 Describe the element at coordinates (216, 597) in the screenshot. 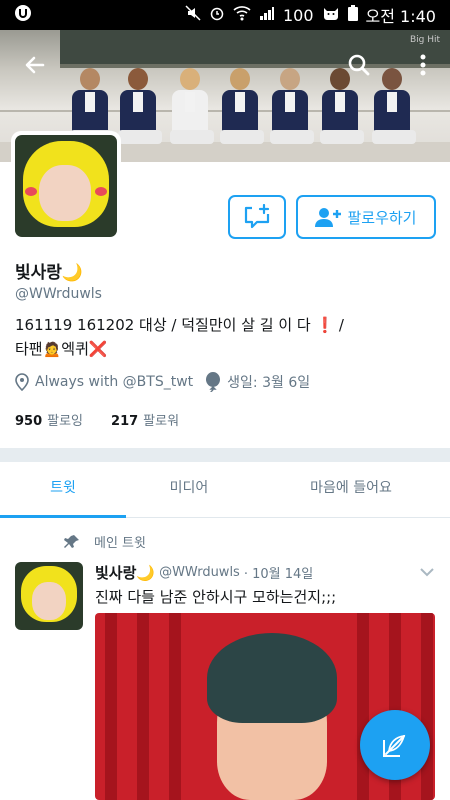

I see `tweet-text: 진짜 다들 남준 안하시구 모하는건지;;;` at that location.